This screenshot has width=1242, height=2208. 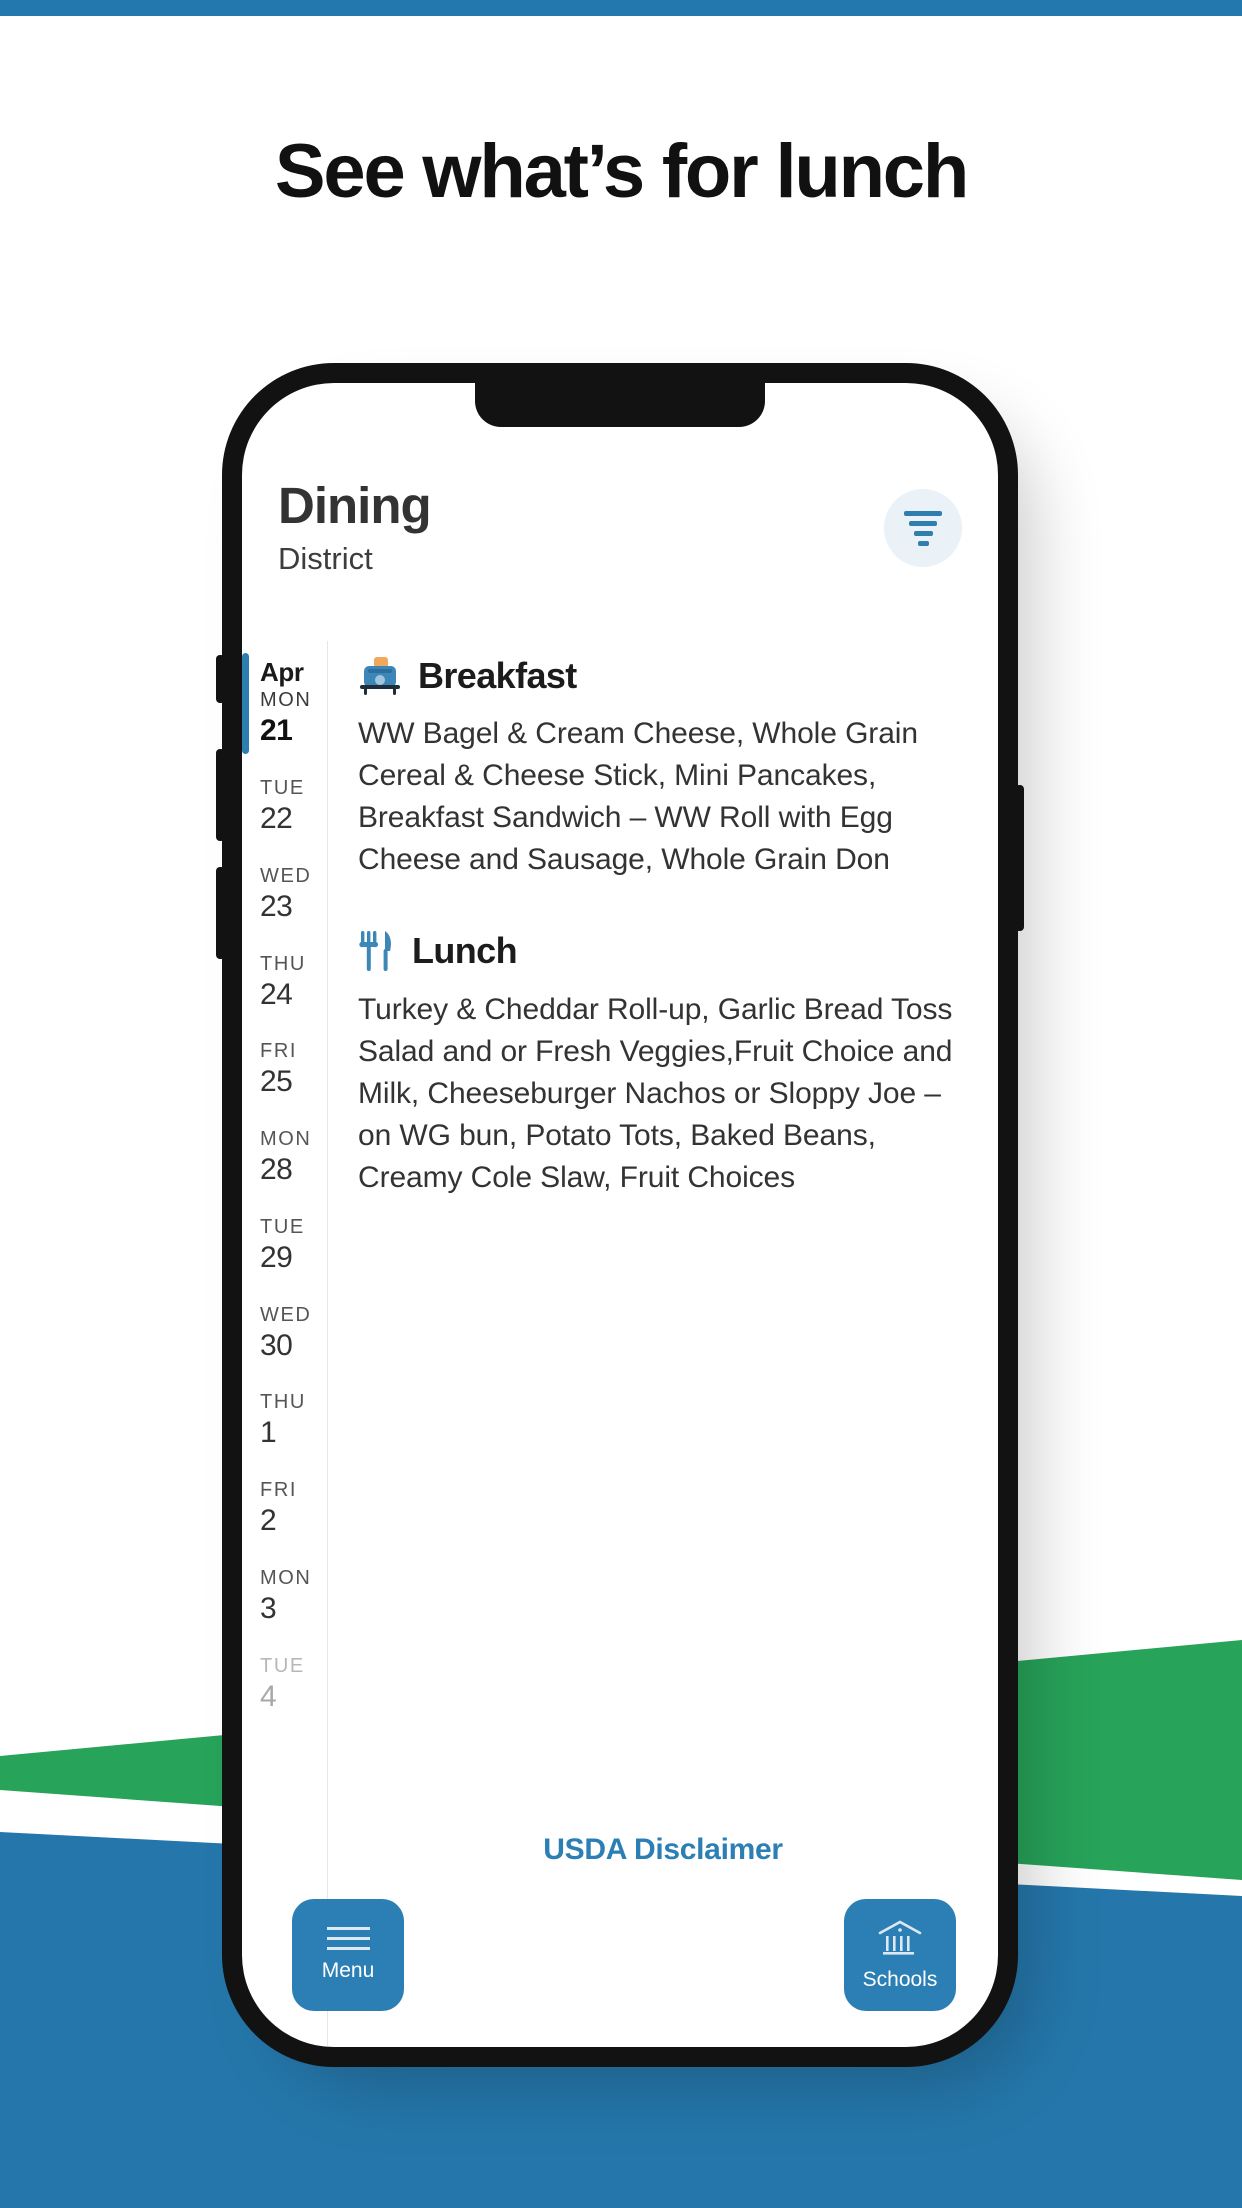 I want to click on date-day: 22, so click(x=276, y=818).